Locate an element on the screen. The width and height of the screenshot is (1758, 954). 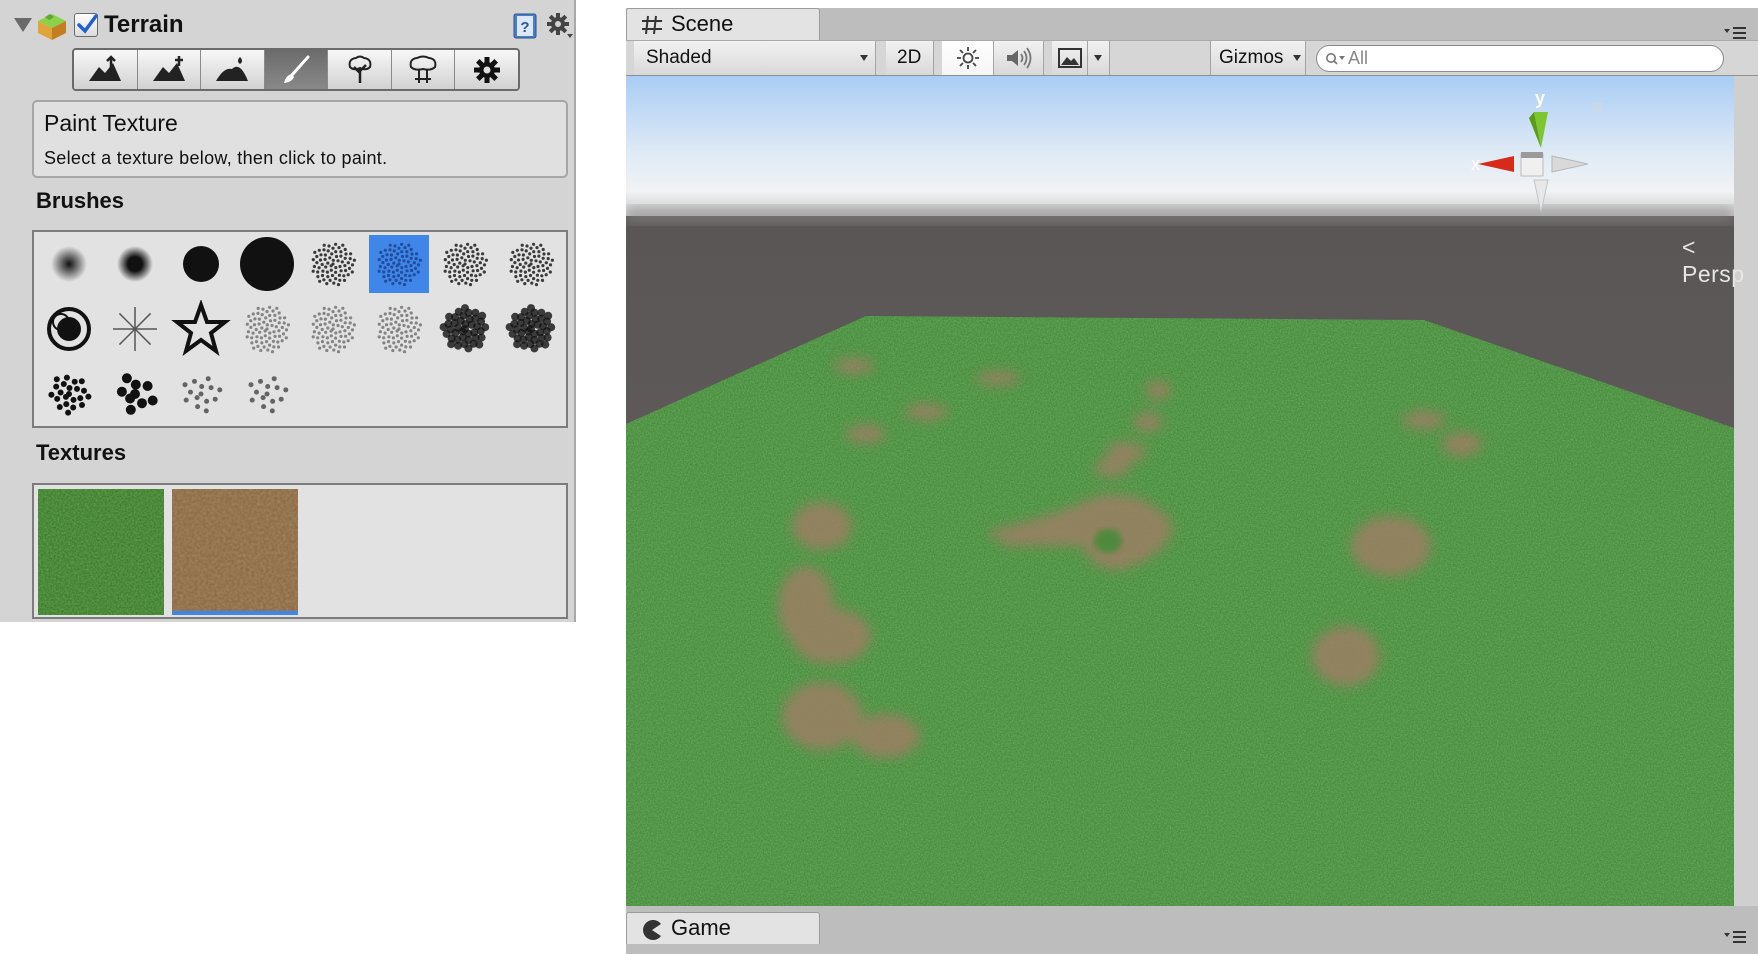
image-effects-icon is located at coordinates (1070, 58).